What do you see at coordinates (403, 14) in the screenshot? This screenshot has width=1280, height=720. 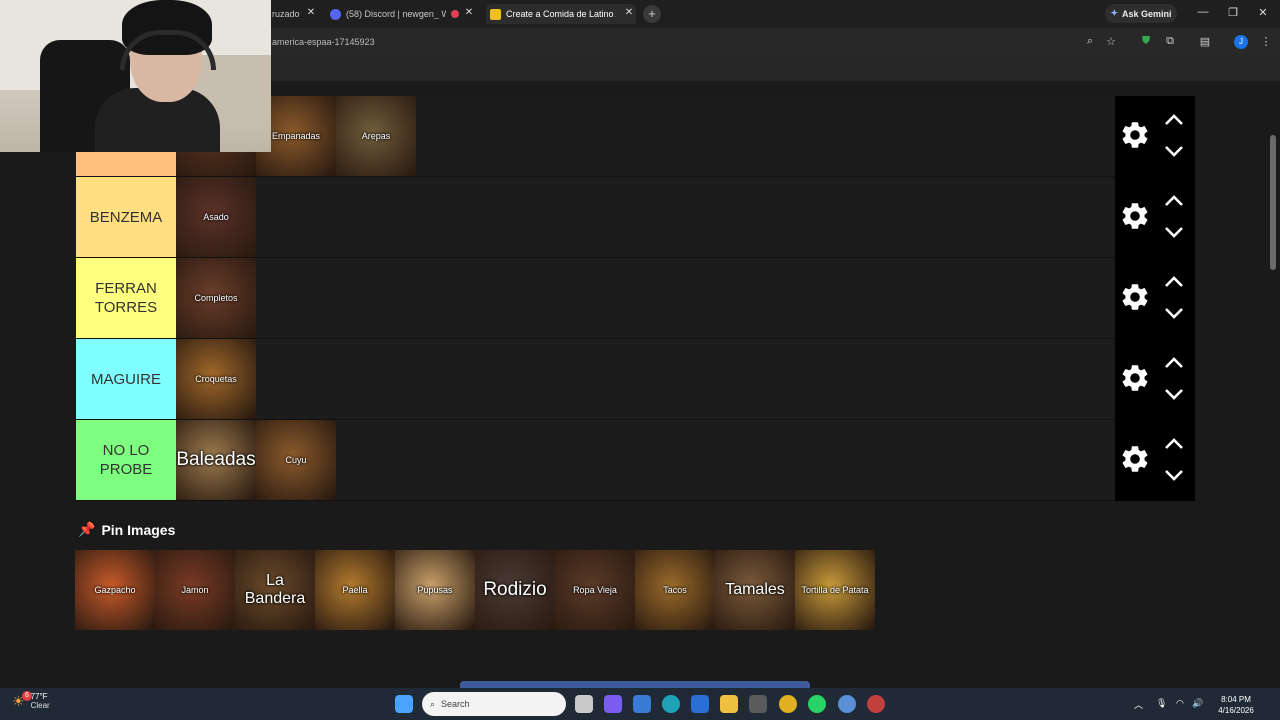 I see `tab-discord: (58) Discord | newgen_ W ✕` at bounding box center [403, 14].